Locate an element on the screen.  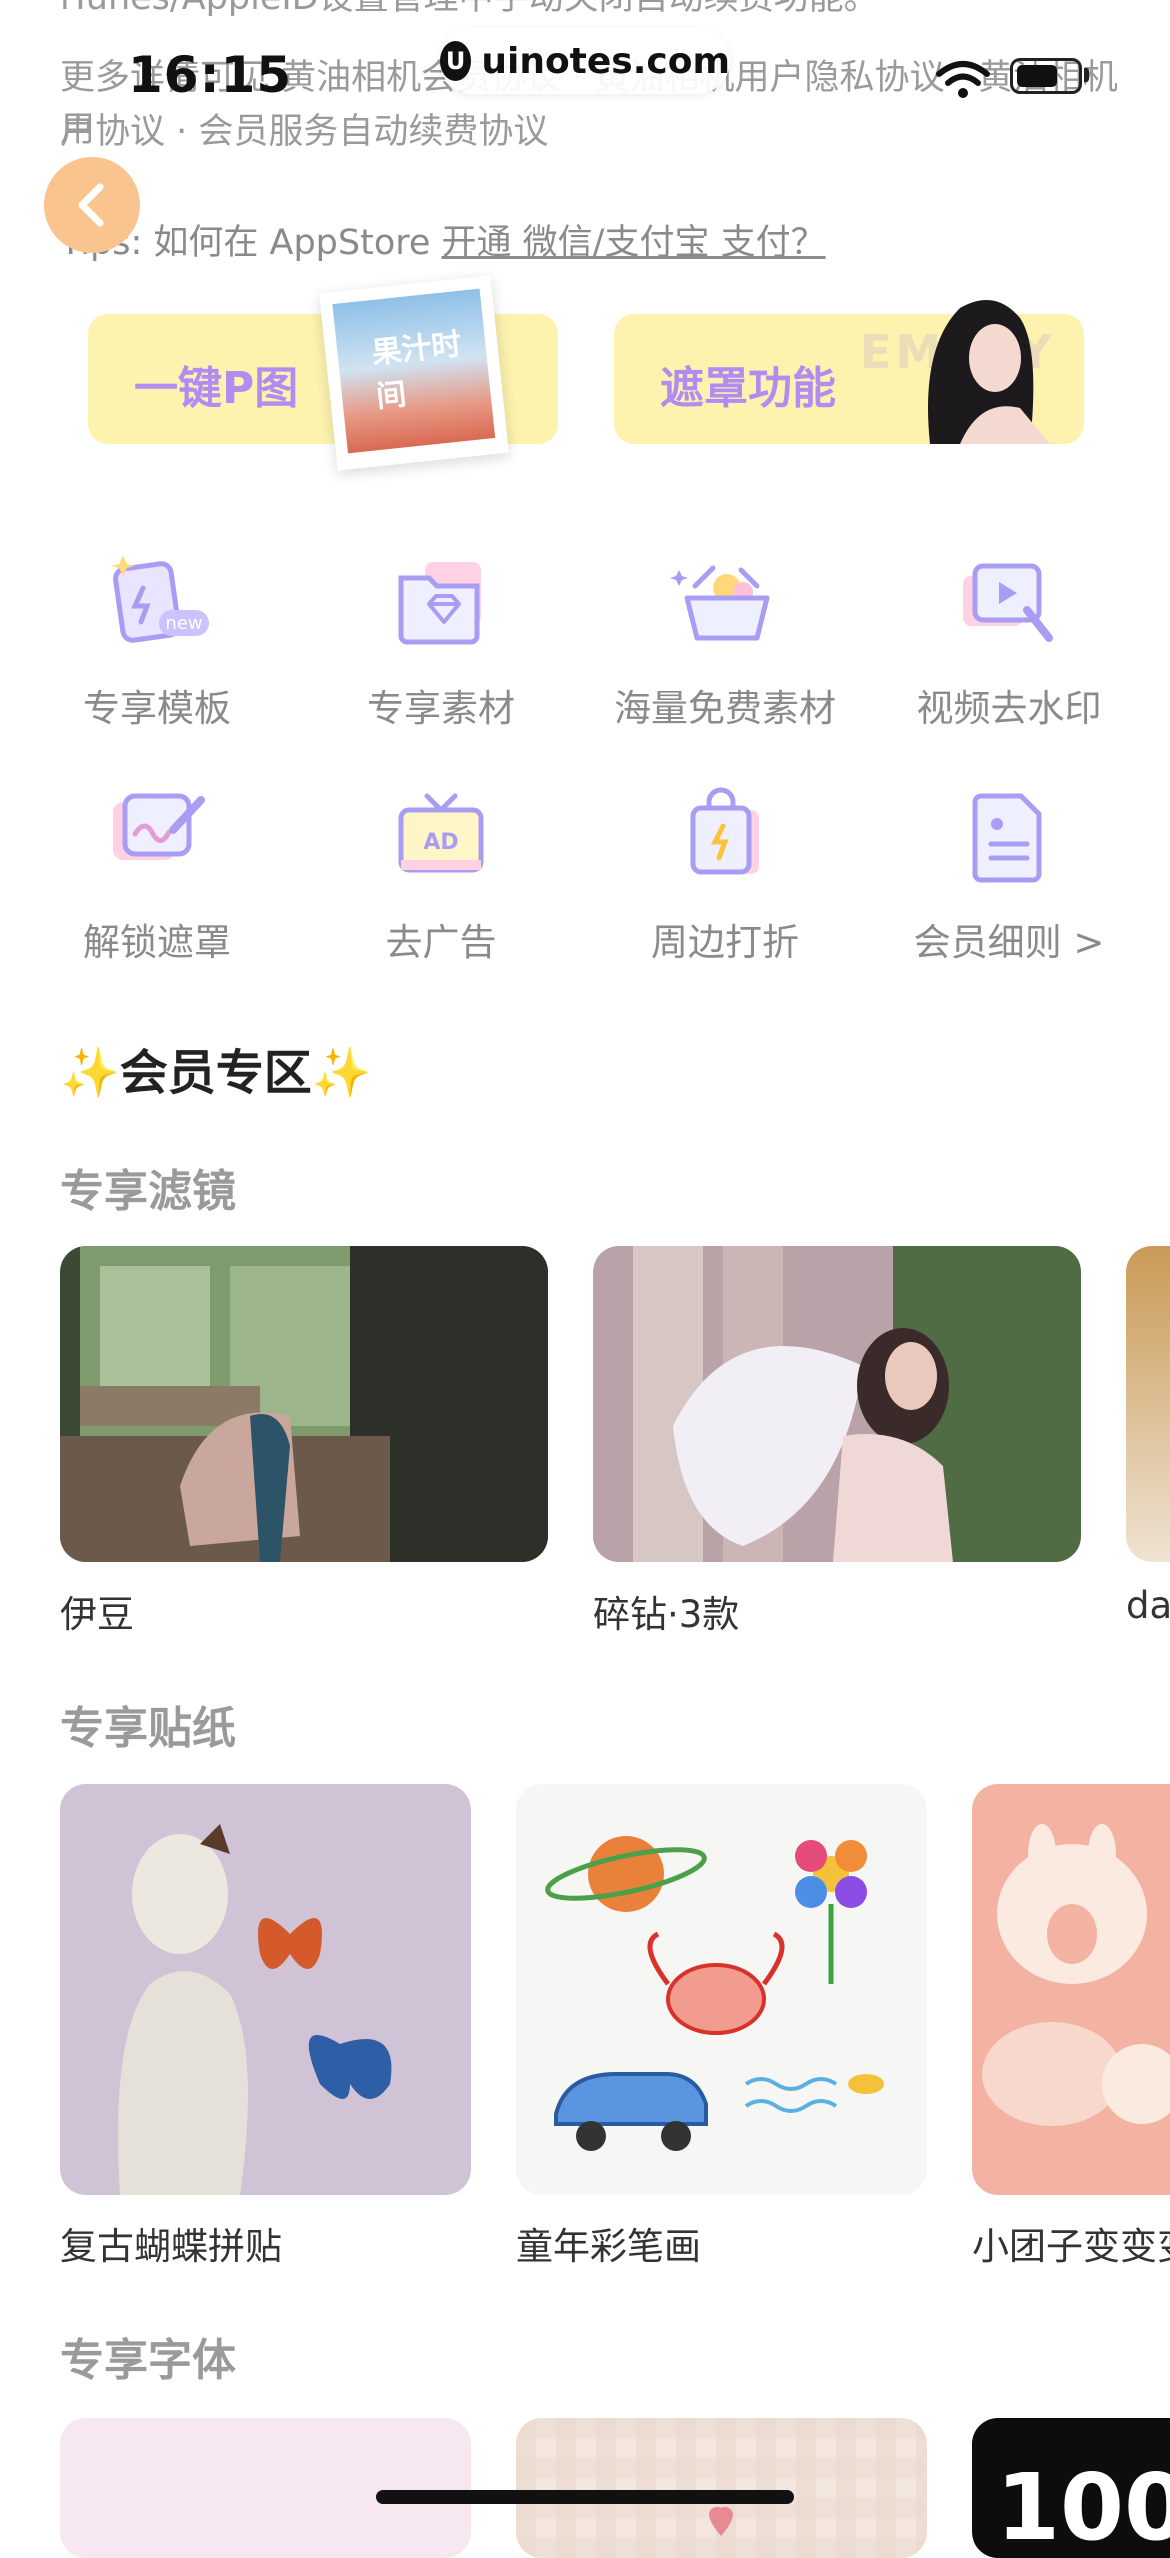
member-zone-title: ✨会员专区✨ is located at coordinates (216, 1073).